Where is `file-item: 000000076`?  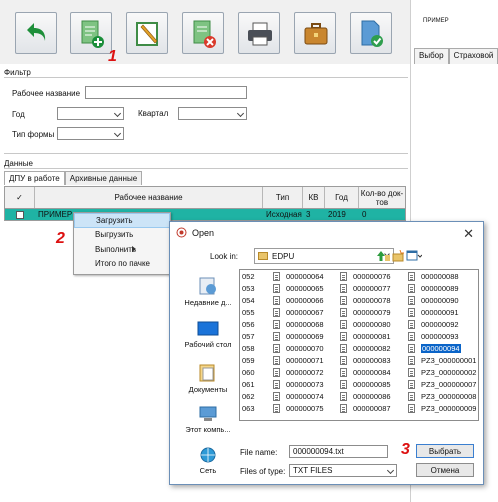 file-item: 000000076 is located at coordinates (373, 276).